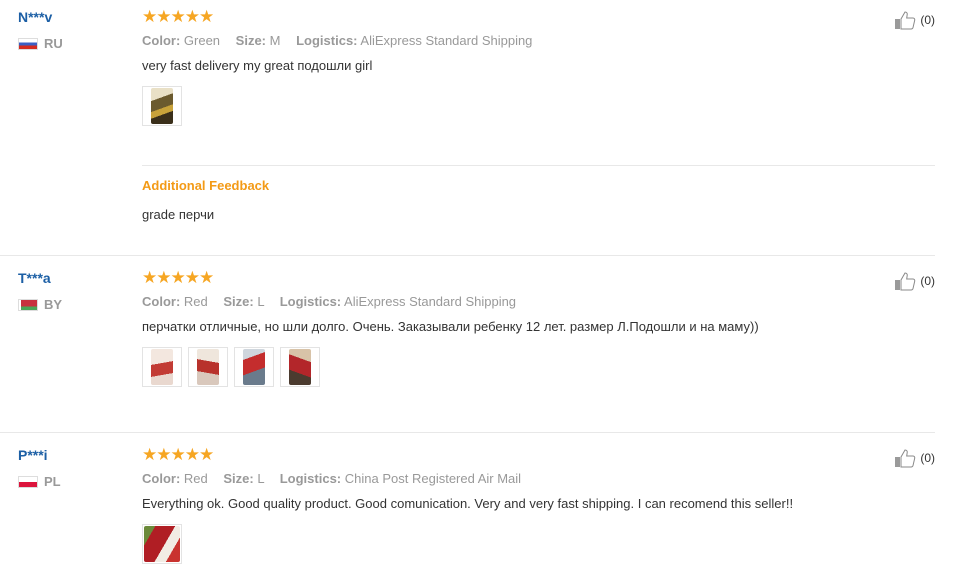 This screenshot has width=965, height=575. What do you see at coordinates (28, 43) in the screenshot?
I see `russia-flag-icon` at bounding box center [28, 43].